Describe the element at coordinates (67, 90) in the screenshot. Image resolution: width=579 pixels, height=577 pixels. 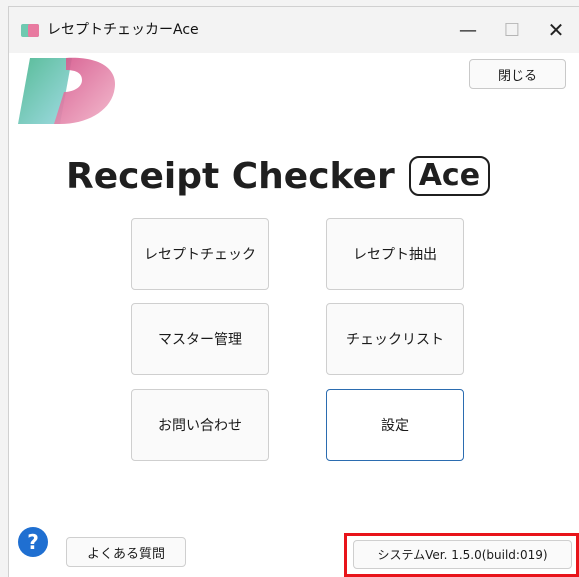
I see `app-logo-icon` at that location.